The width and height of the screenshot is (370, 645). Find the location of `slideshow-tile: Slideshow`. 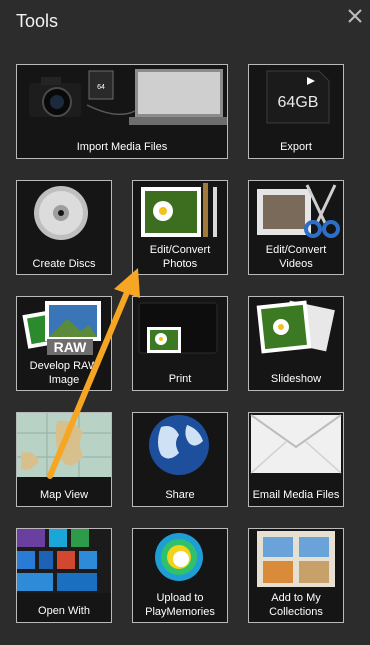

slideshow-tile: Slideshow is located at coordinates (296, 343).